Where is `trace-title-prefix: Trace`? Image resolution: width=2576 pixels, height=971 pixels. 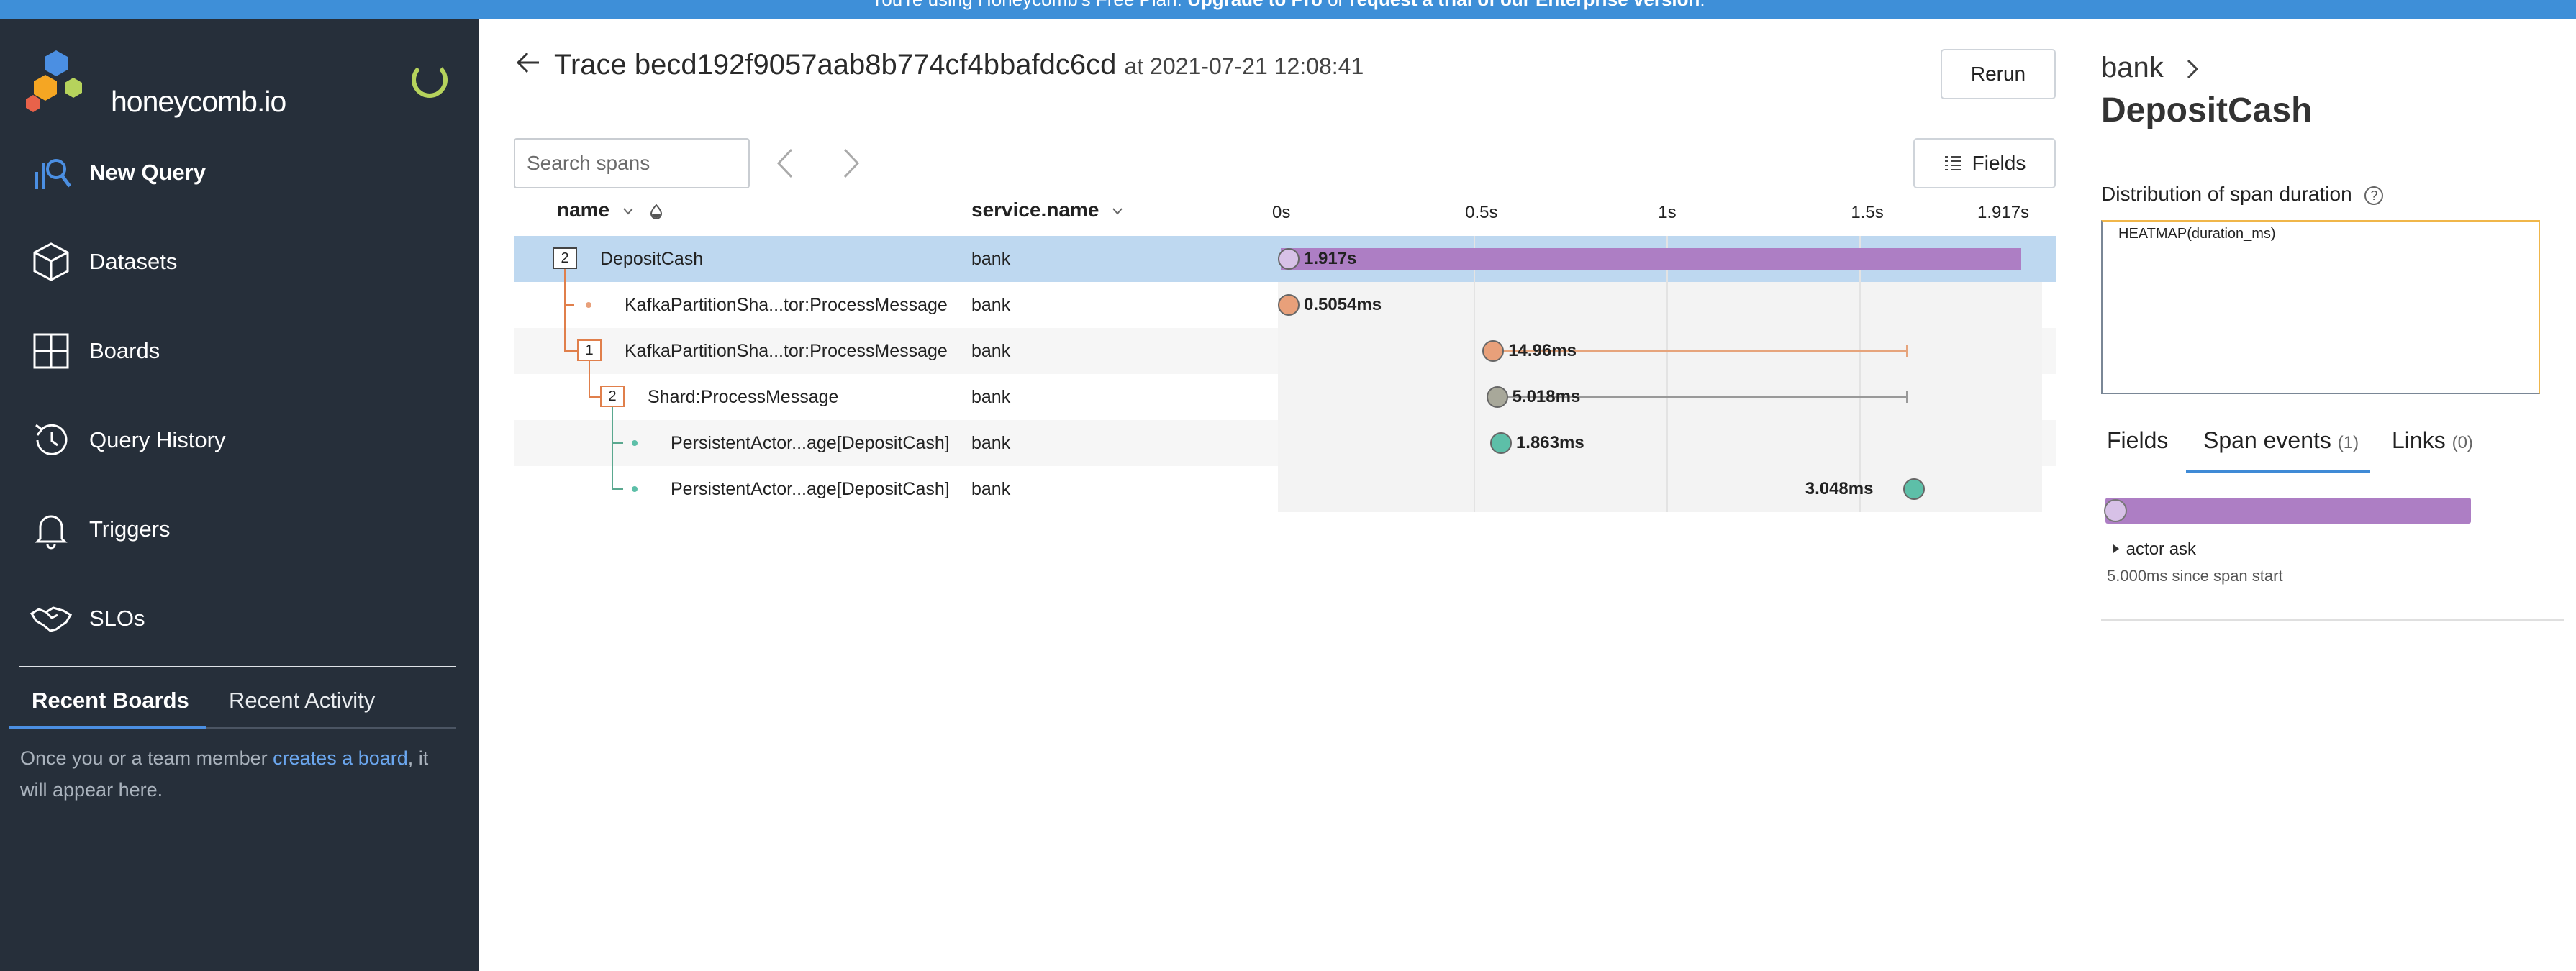
trace-title-prefix: Trace is located at coordinates (590, 65).